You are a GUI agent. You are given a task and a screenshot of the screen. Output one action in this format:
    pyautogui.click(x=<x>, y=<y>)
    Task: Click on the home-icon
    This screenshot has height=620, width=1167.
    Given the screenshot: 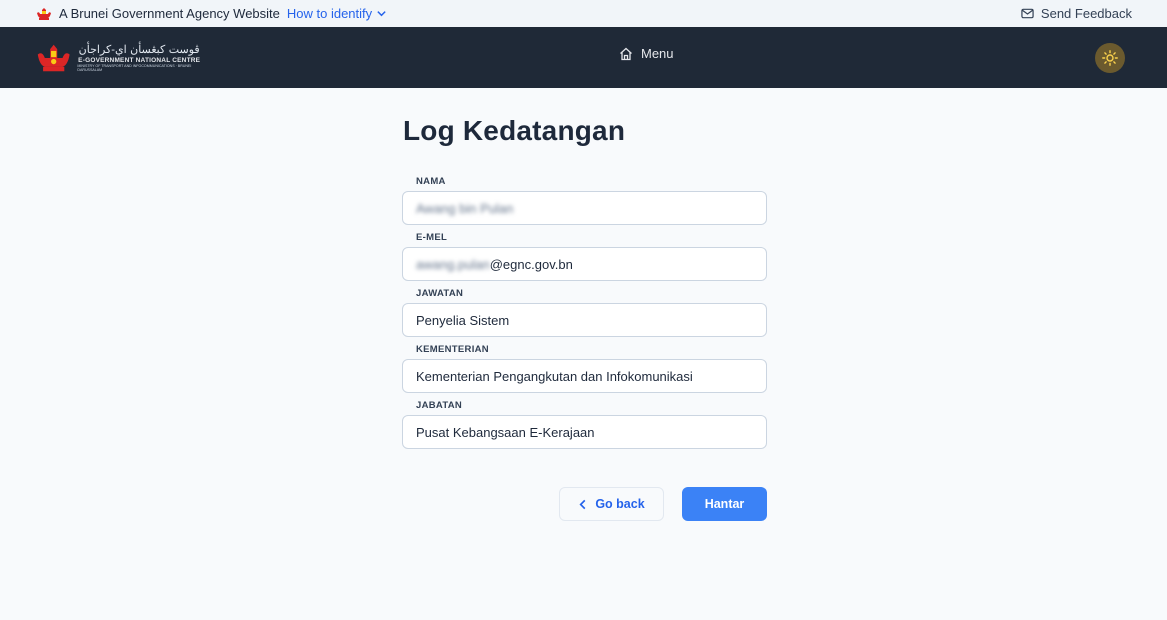 What is the action you would take?
    pyautogui.click(x=626, y=53)
    